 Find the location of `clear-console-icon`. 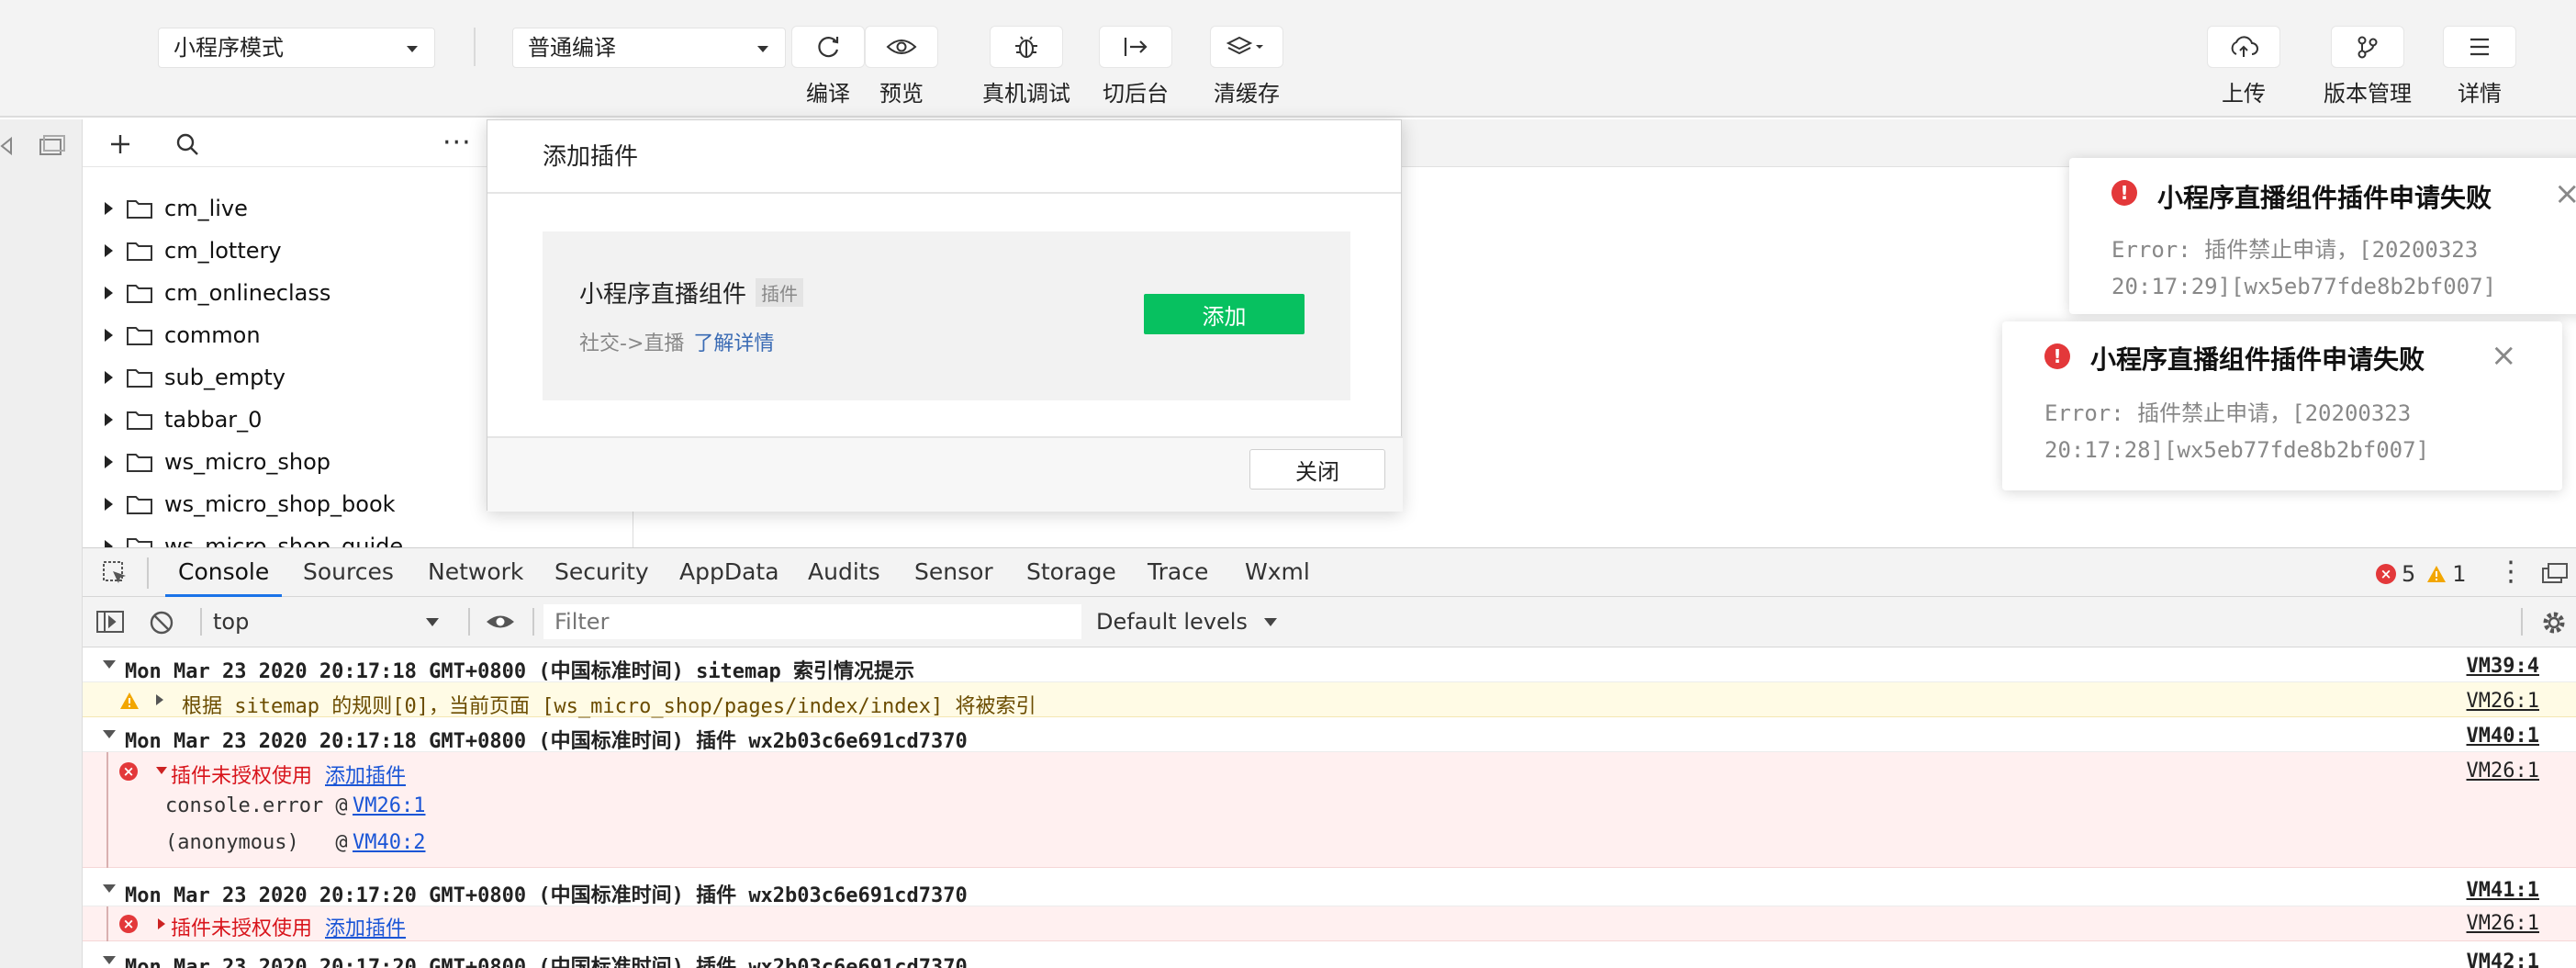

clear-console-icon is located at coordinates (161, 623).